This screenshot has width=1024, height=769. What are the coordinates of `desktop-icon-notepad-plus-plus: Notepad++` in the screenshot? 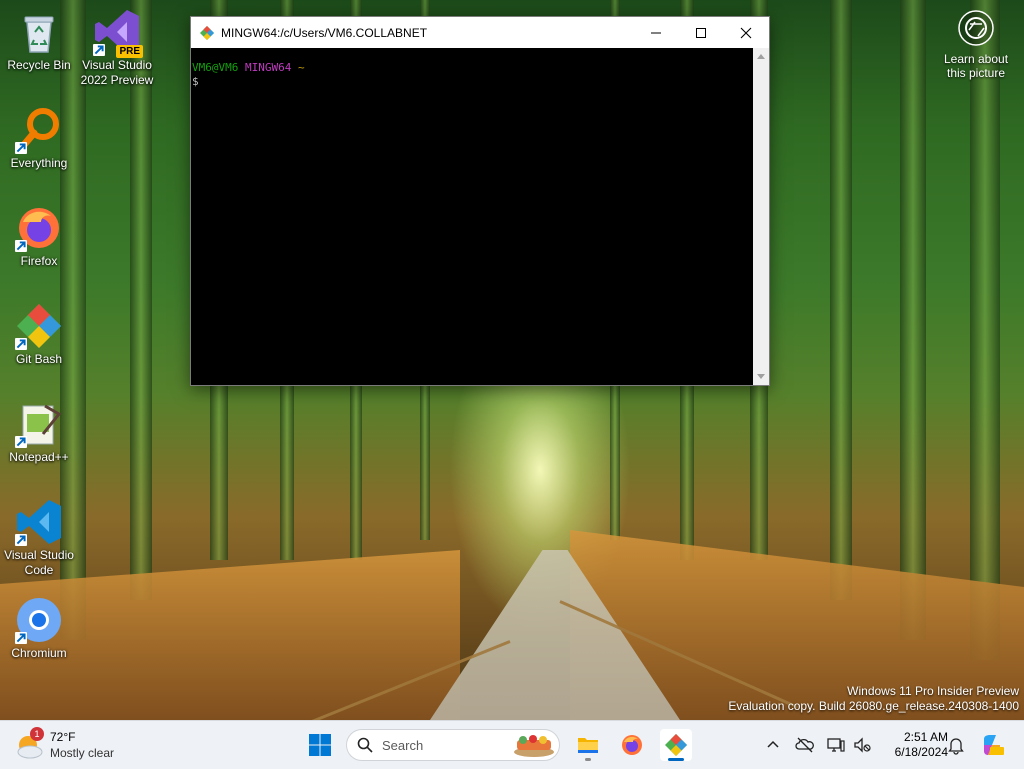 It's located at (39, 432).